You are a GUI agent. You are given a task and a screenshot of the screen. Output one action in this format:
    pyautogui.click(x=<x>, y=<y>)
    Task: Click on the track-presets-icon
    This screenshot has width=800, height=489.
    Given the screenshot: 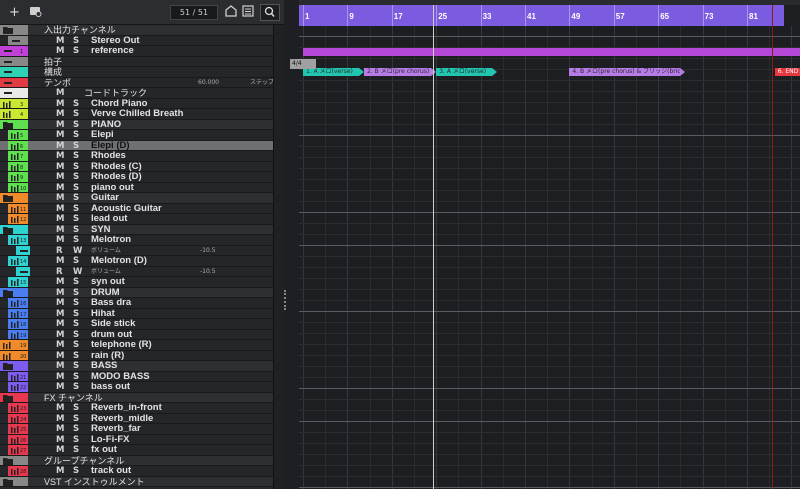 What is the action you would take?
    pyautogui.click(x=34, y=12)
    